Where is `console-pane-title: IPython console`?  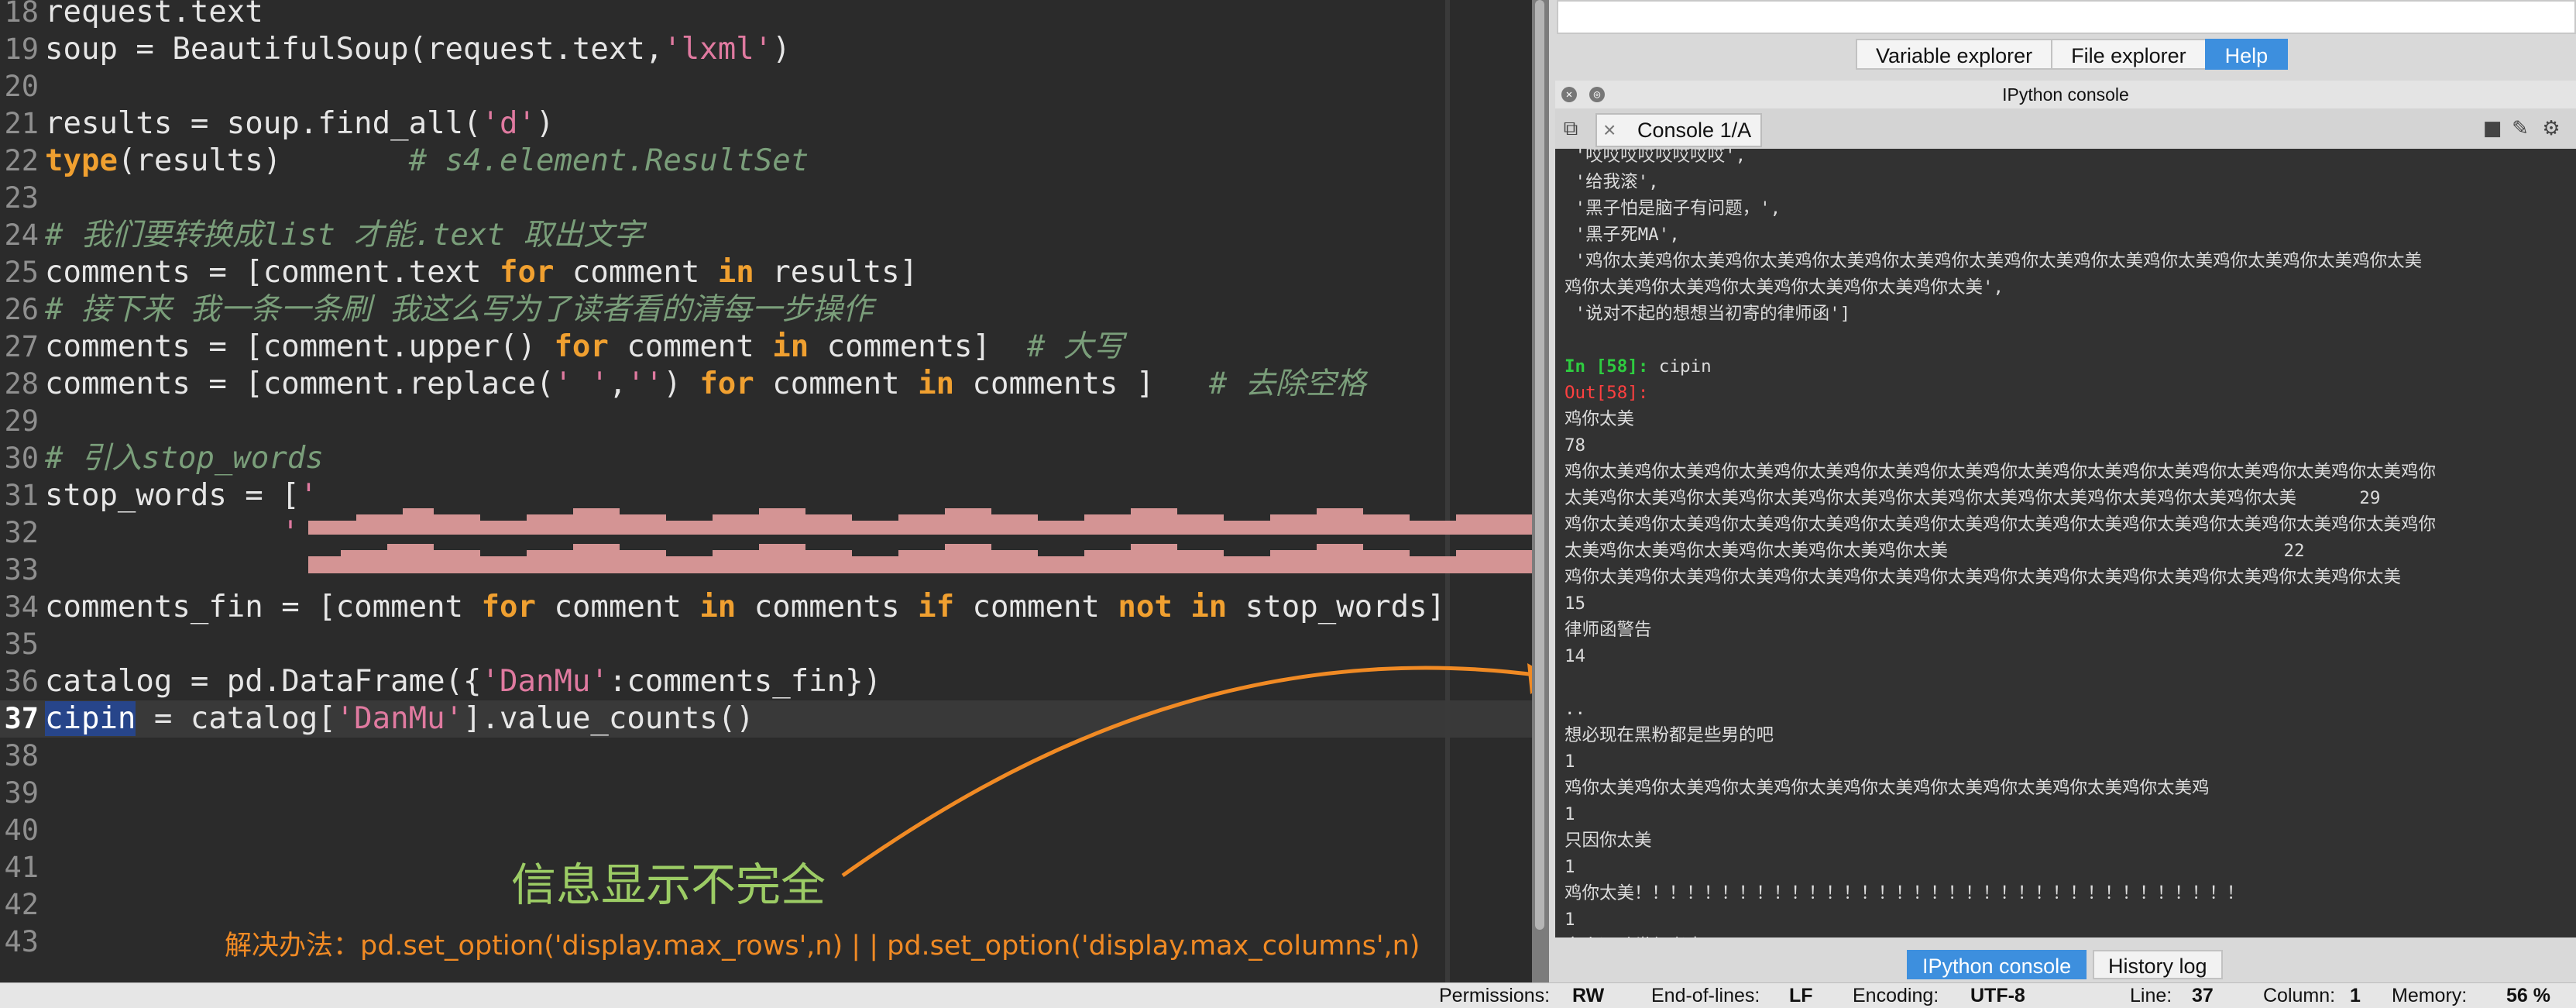 console-pane-title: IPython console is located at coordinates (2065, 95).